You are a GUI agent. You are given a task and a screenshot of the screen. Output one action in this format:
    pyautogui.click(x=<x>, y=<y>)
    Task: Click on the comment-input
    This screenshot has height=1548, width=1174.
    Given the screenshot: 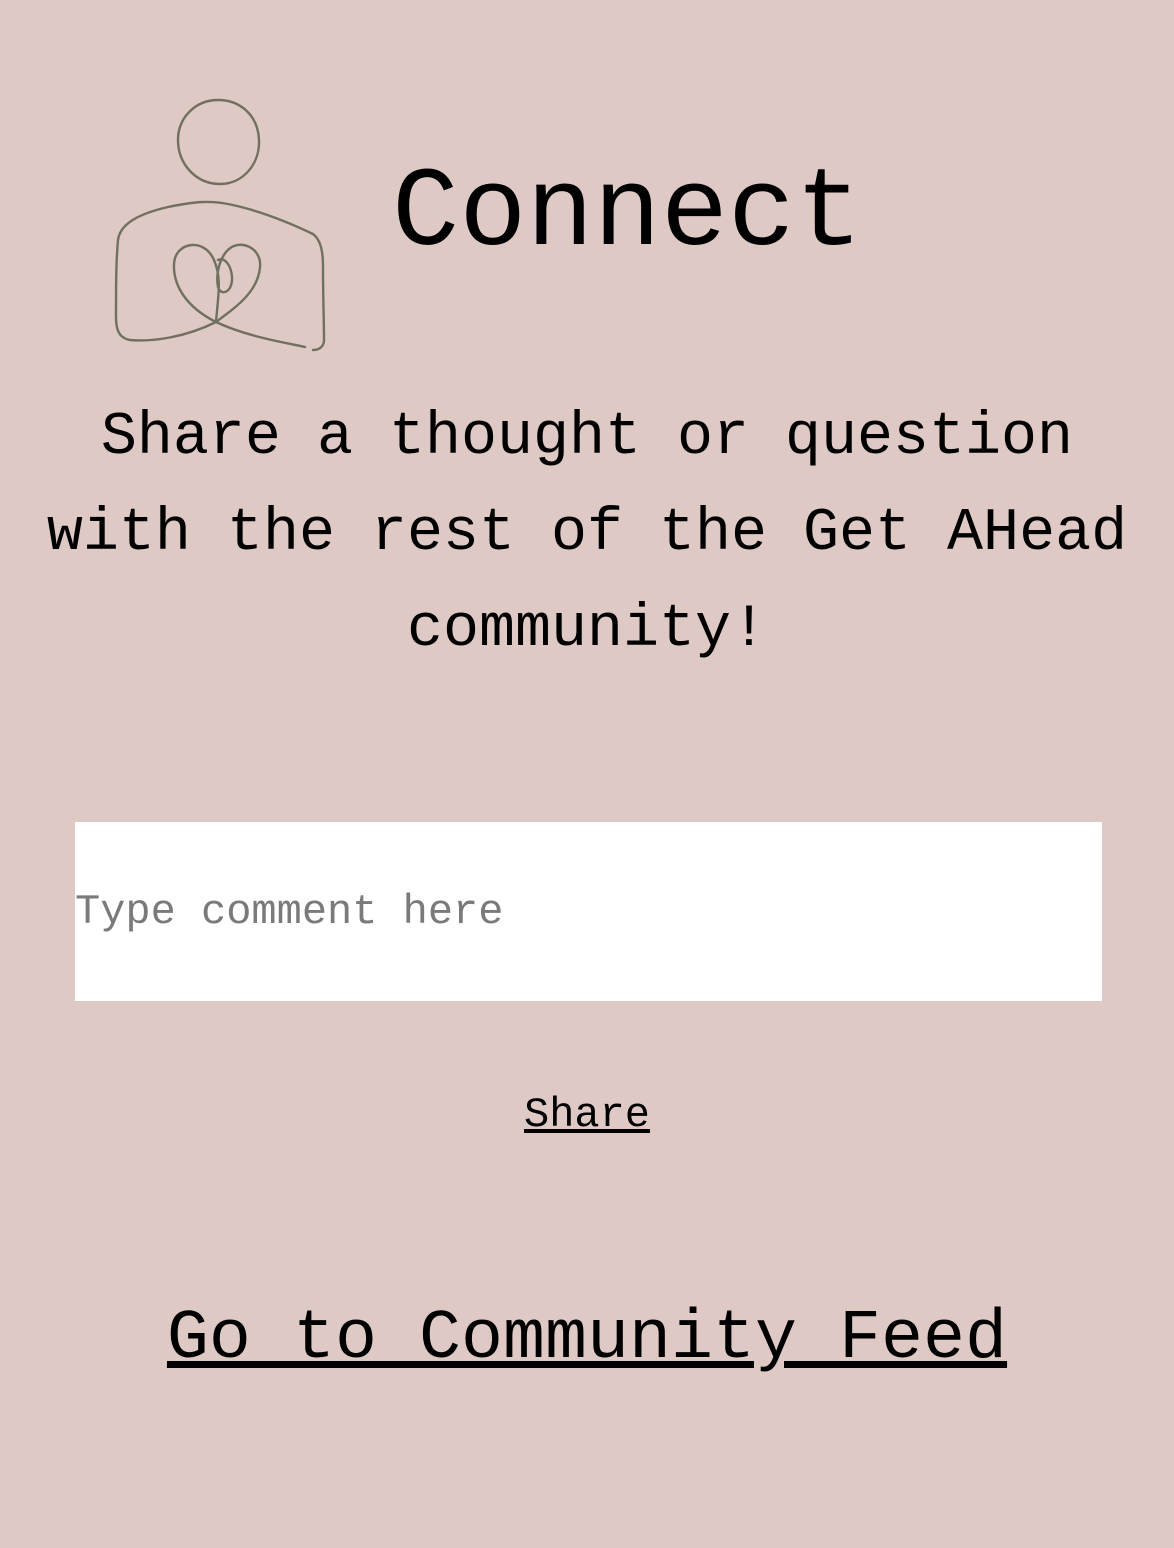 What is the action you would take?
    pyautogui.click(x=588, y=911)
    